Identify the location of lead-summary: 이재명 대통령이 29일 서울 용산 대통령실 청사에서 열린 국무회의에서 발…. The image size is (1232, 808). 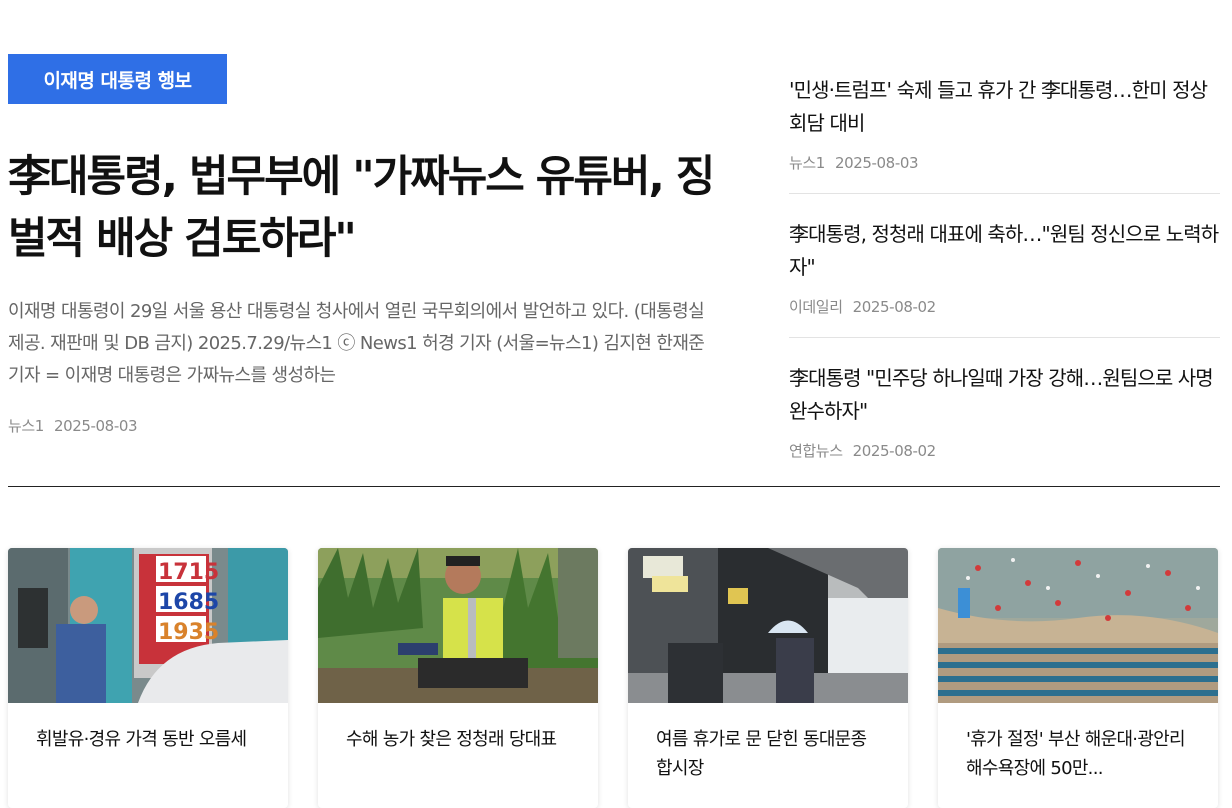
(364, 344).